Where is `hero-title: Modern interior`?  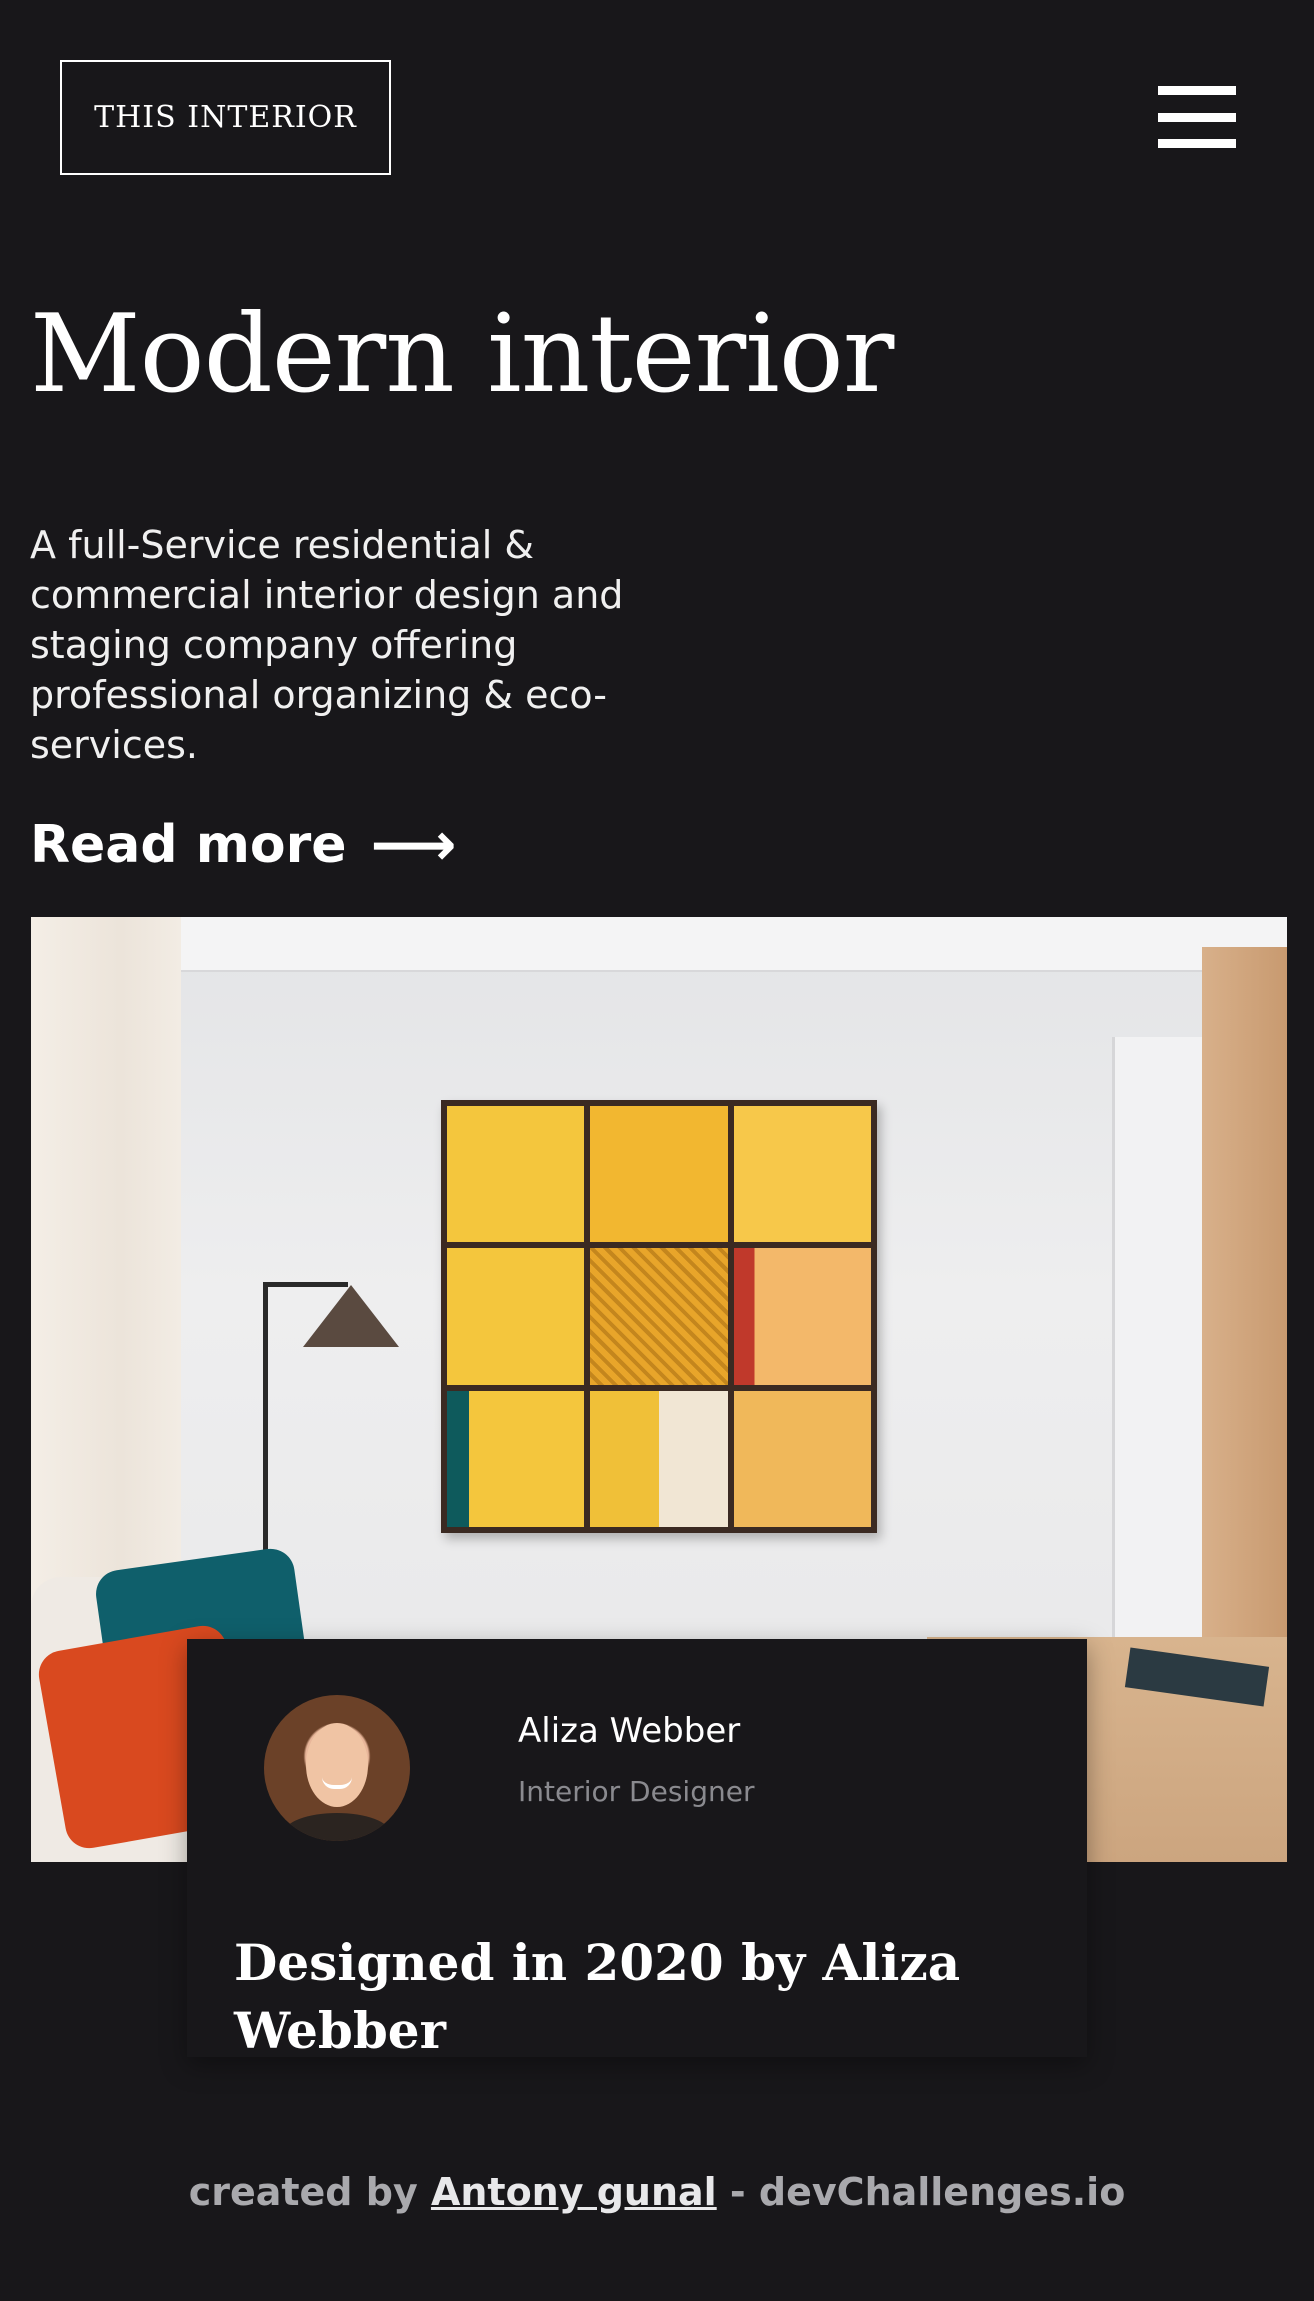
hero-title: Modern interior is located at coordinates (462, 354).